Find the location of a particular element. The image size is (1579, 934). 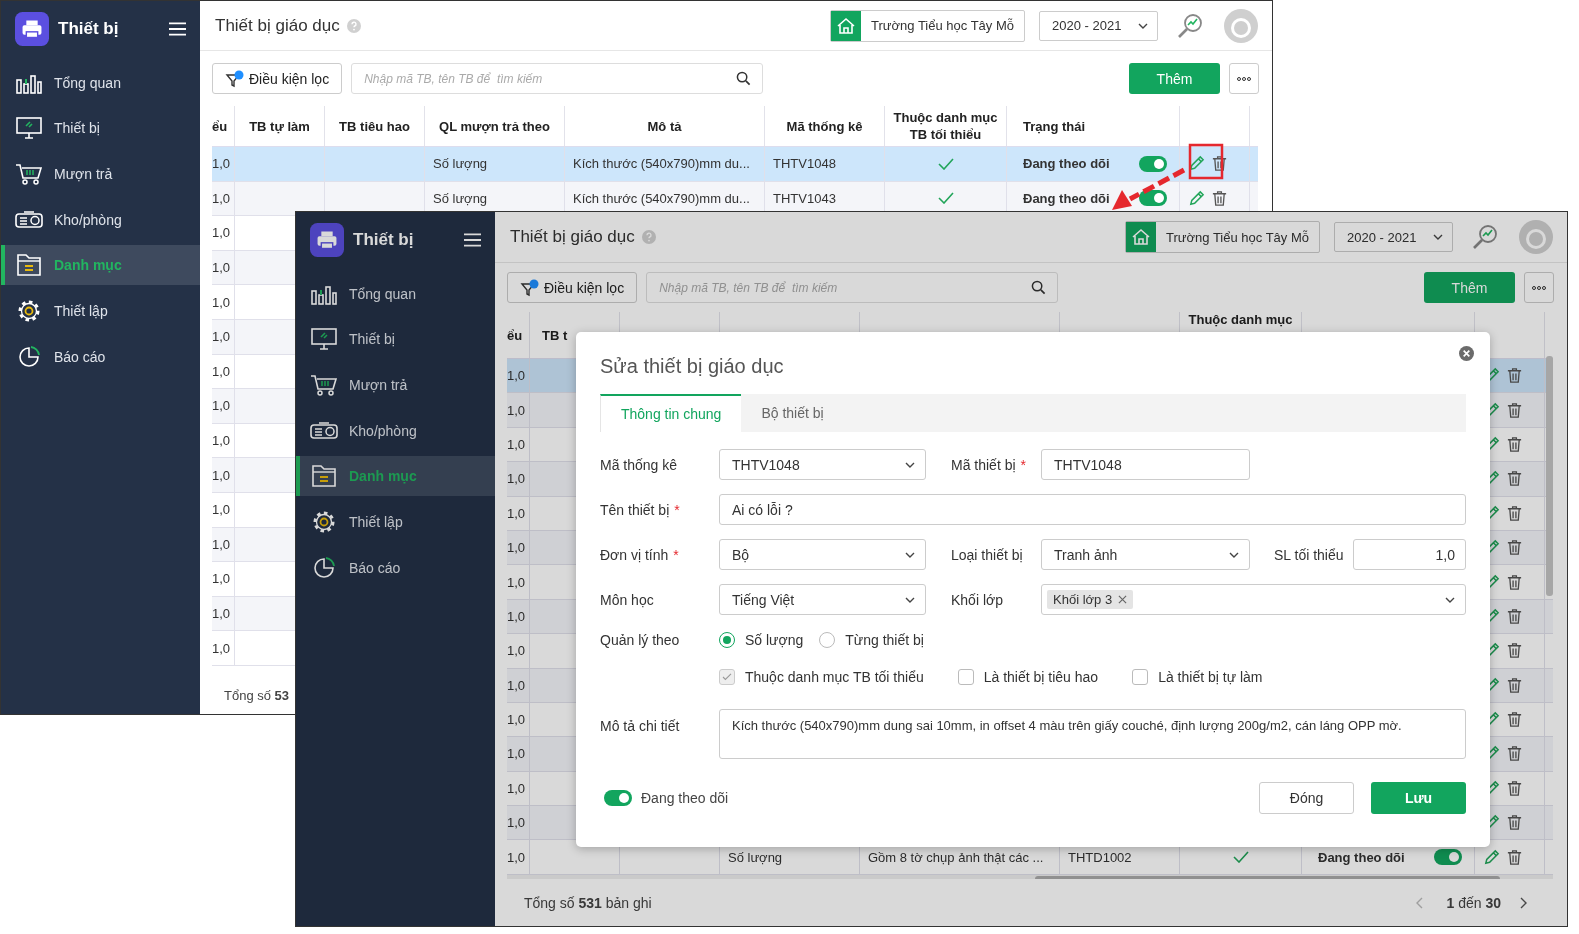

table-row: 1,0 Số lượng Kích thước (540x790)mm du... THTV1048 Đang theo dõi is located at coordinates (735, 164).